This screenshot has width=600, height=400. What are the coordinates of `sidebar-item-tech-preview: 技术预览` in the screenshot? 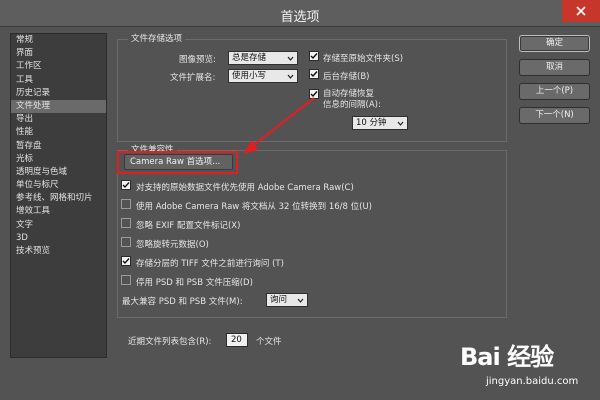 It's located at (58, 251).